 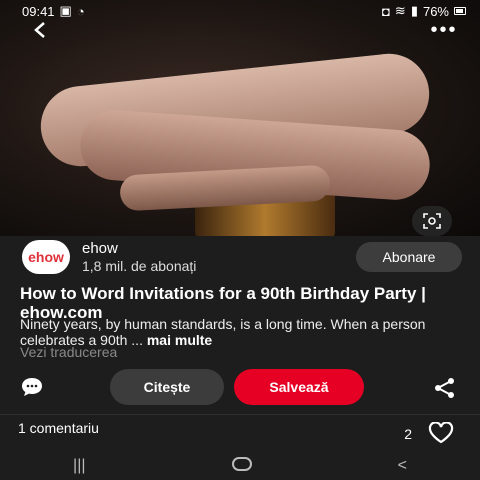 What do you see at coordinates (432, 221) in the screenshot?
I see `visual-search-icon` at bounding box center [432, 221].